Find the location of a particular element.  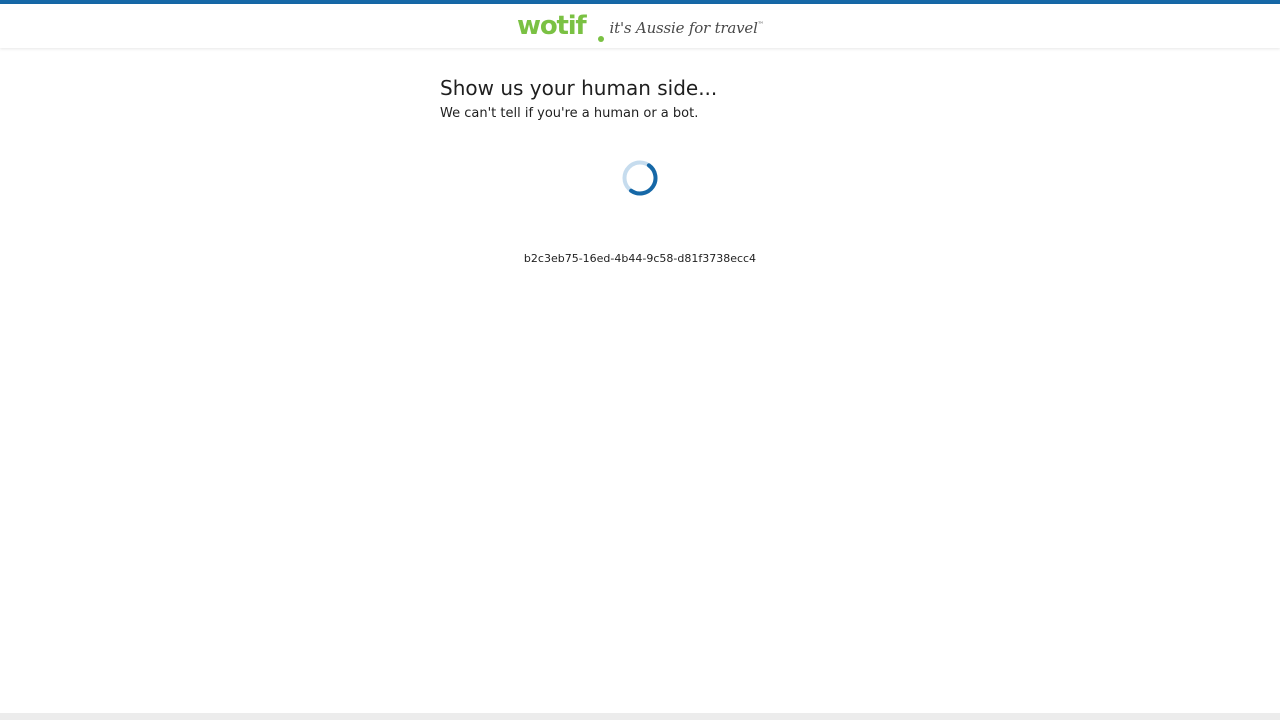

site-header: wotif it's Aussie for travel™ is located at coordinates (640, 26).